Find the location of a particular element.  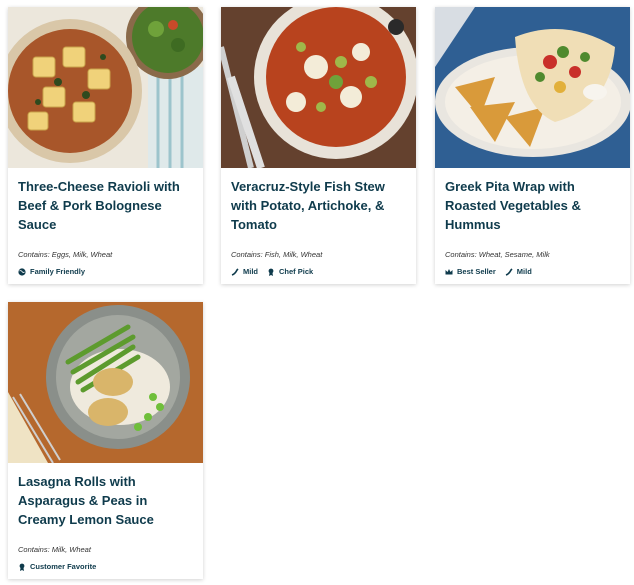

tag-list: Best Seller Mild is located at coordinates (532, 271).